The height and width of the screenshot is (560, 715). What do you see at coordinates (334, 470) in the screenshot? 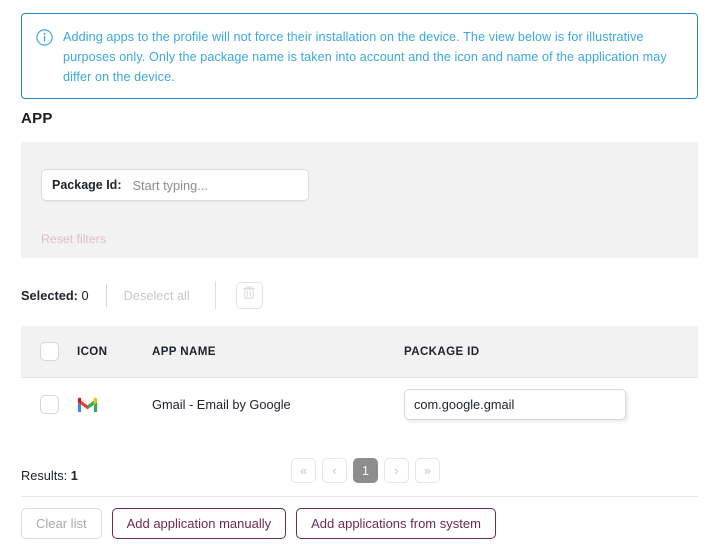
I see `pagination-prev-button: ‹` at bounding box center [334, 470].